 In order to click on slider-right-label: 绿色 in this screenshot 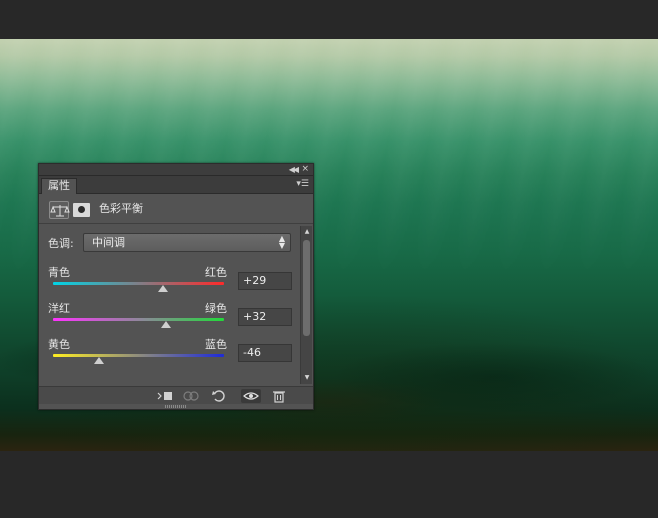, I will do `click(216, 308)`.